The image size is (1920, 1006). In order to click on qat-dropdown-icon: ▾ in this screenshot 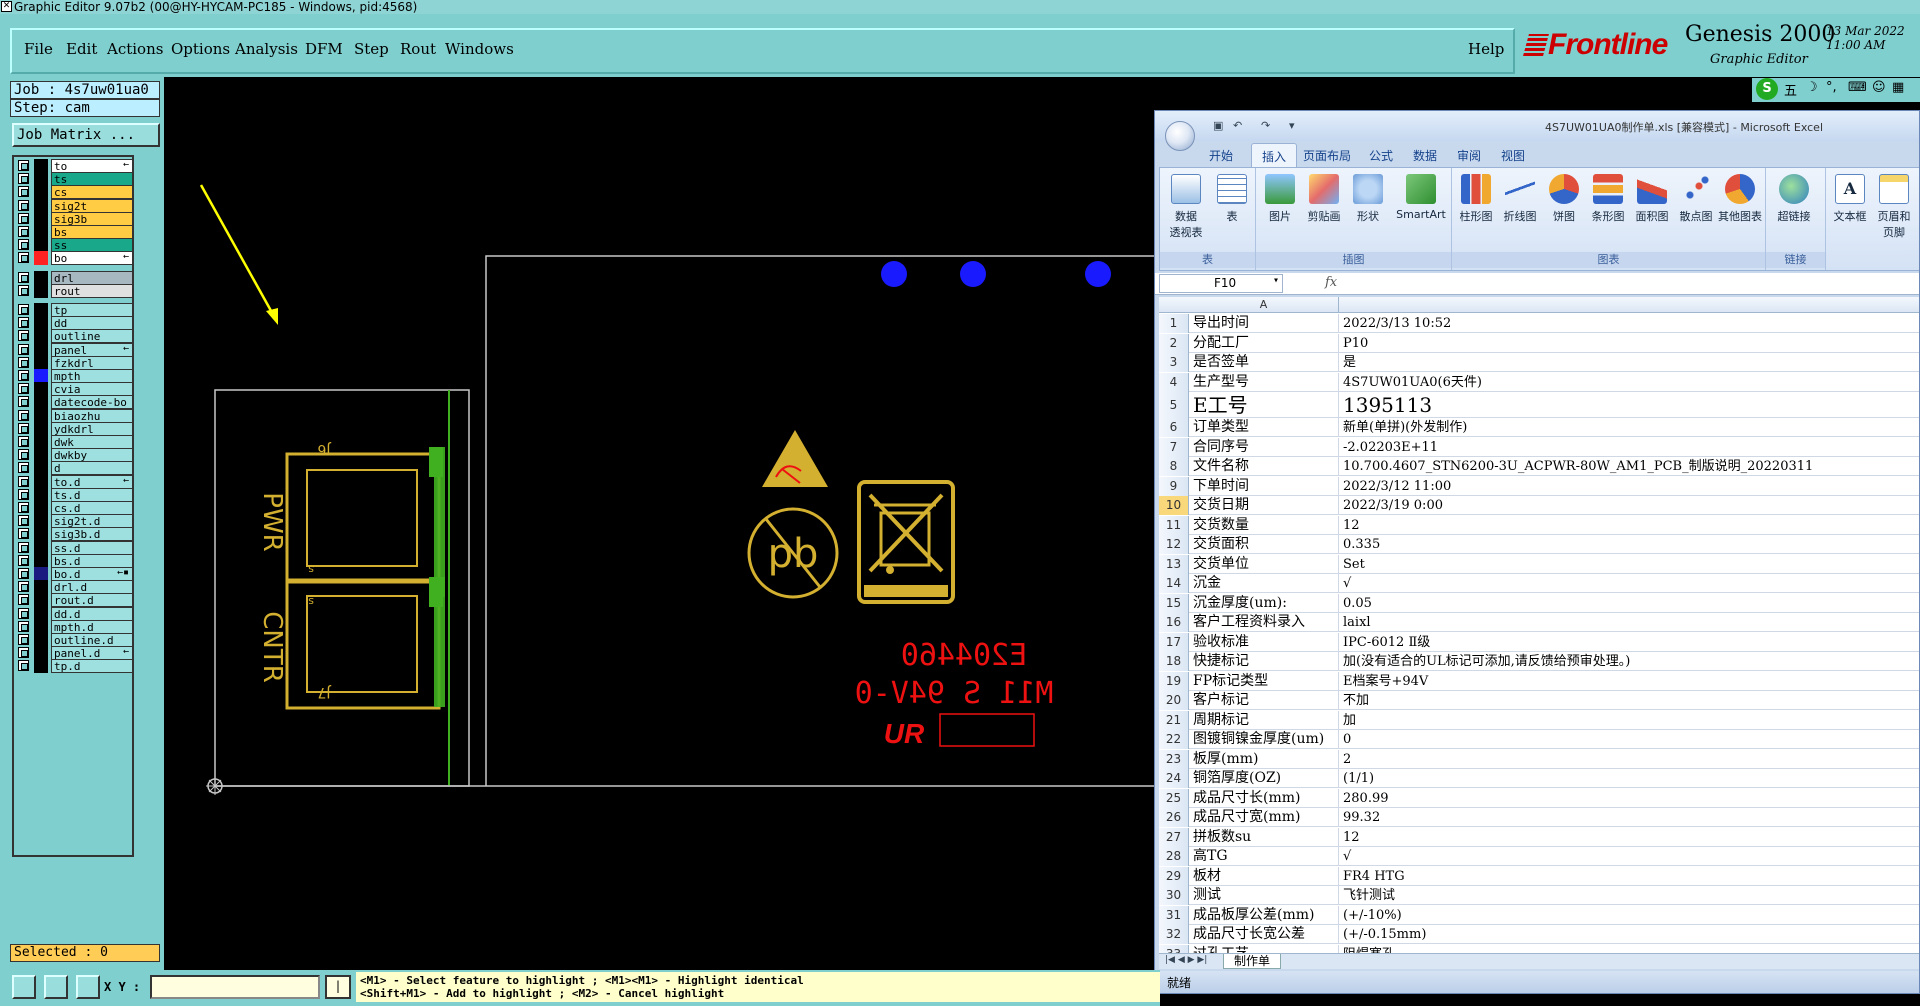, I will do `click(1292, 125)`.